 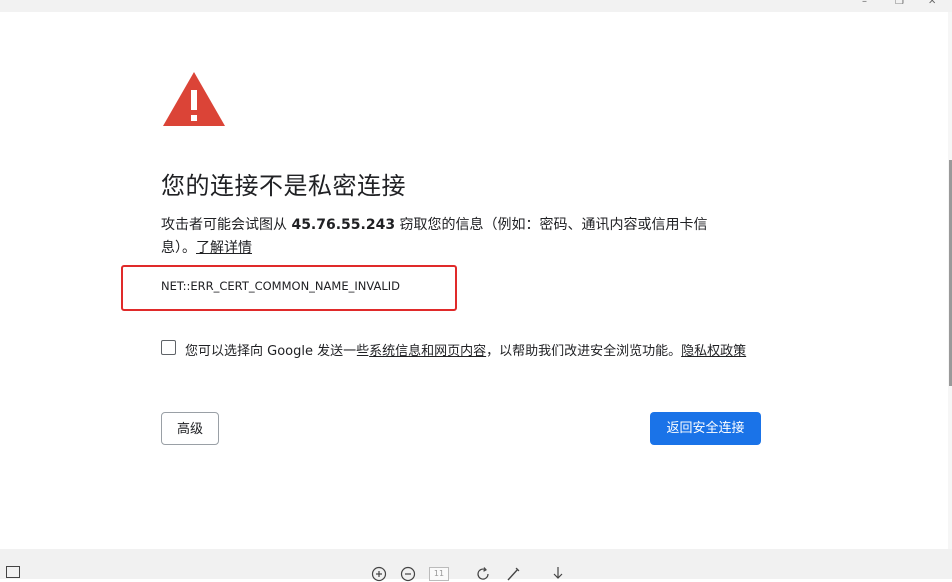 What do you see at coordinates (483, 574) in the screenshot?
I see `rotate-icon` at bounding box center [483, 574].